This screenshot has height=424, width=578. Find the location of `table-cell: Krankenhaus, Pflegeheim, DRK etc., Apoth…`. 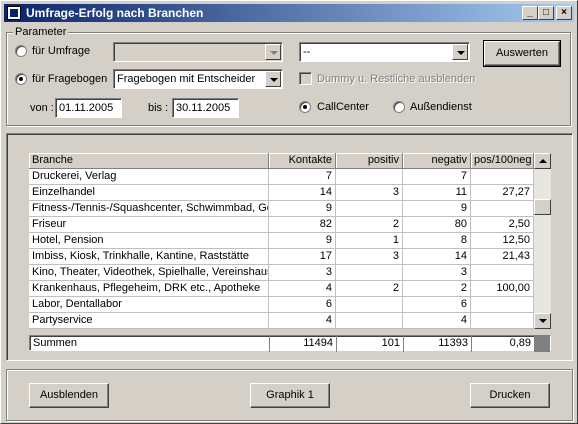

table-cell: Krankenhaus, Pflegeheim, DRK etc., Apoth… is located at coordinates (149, 289).